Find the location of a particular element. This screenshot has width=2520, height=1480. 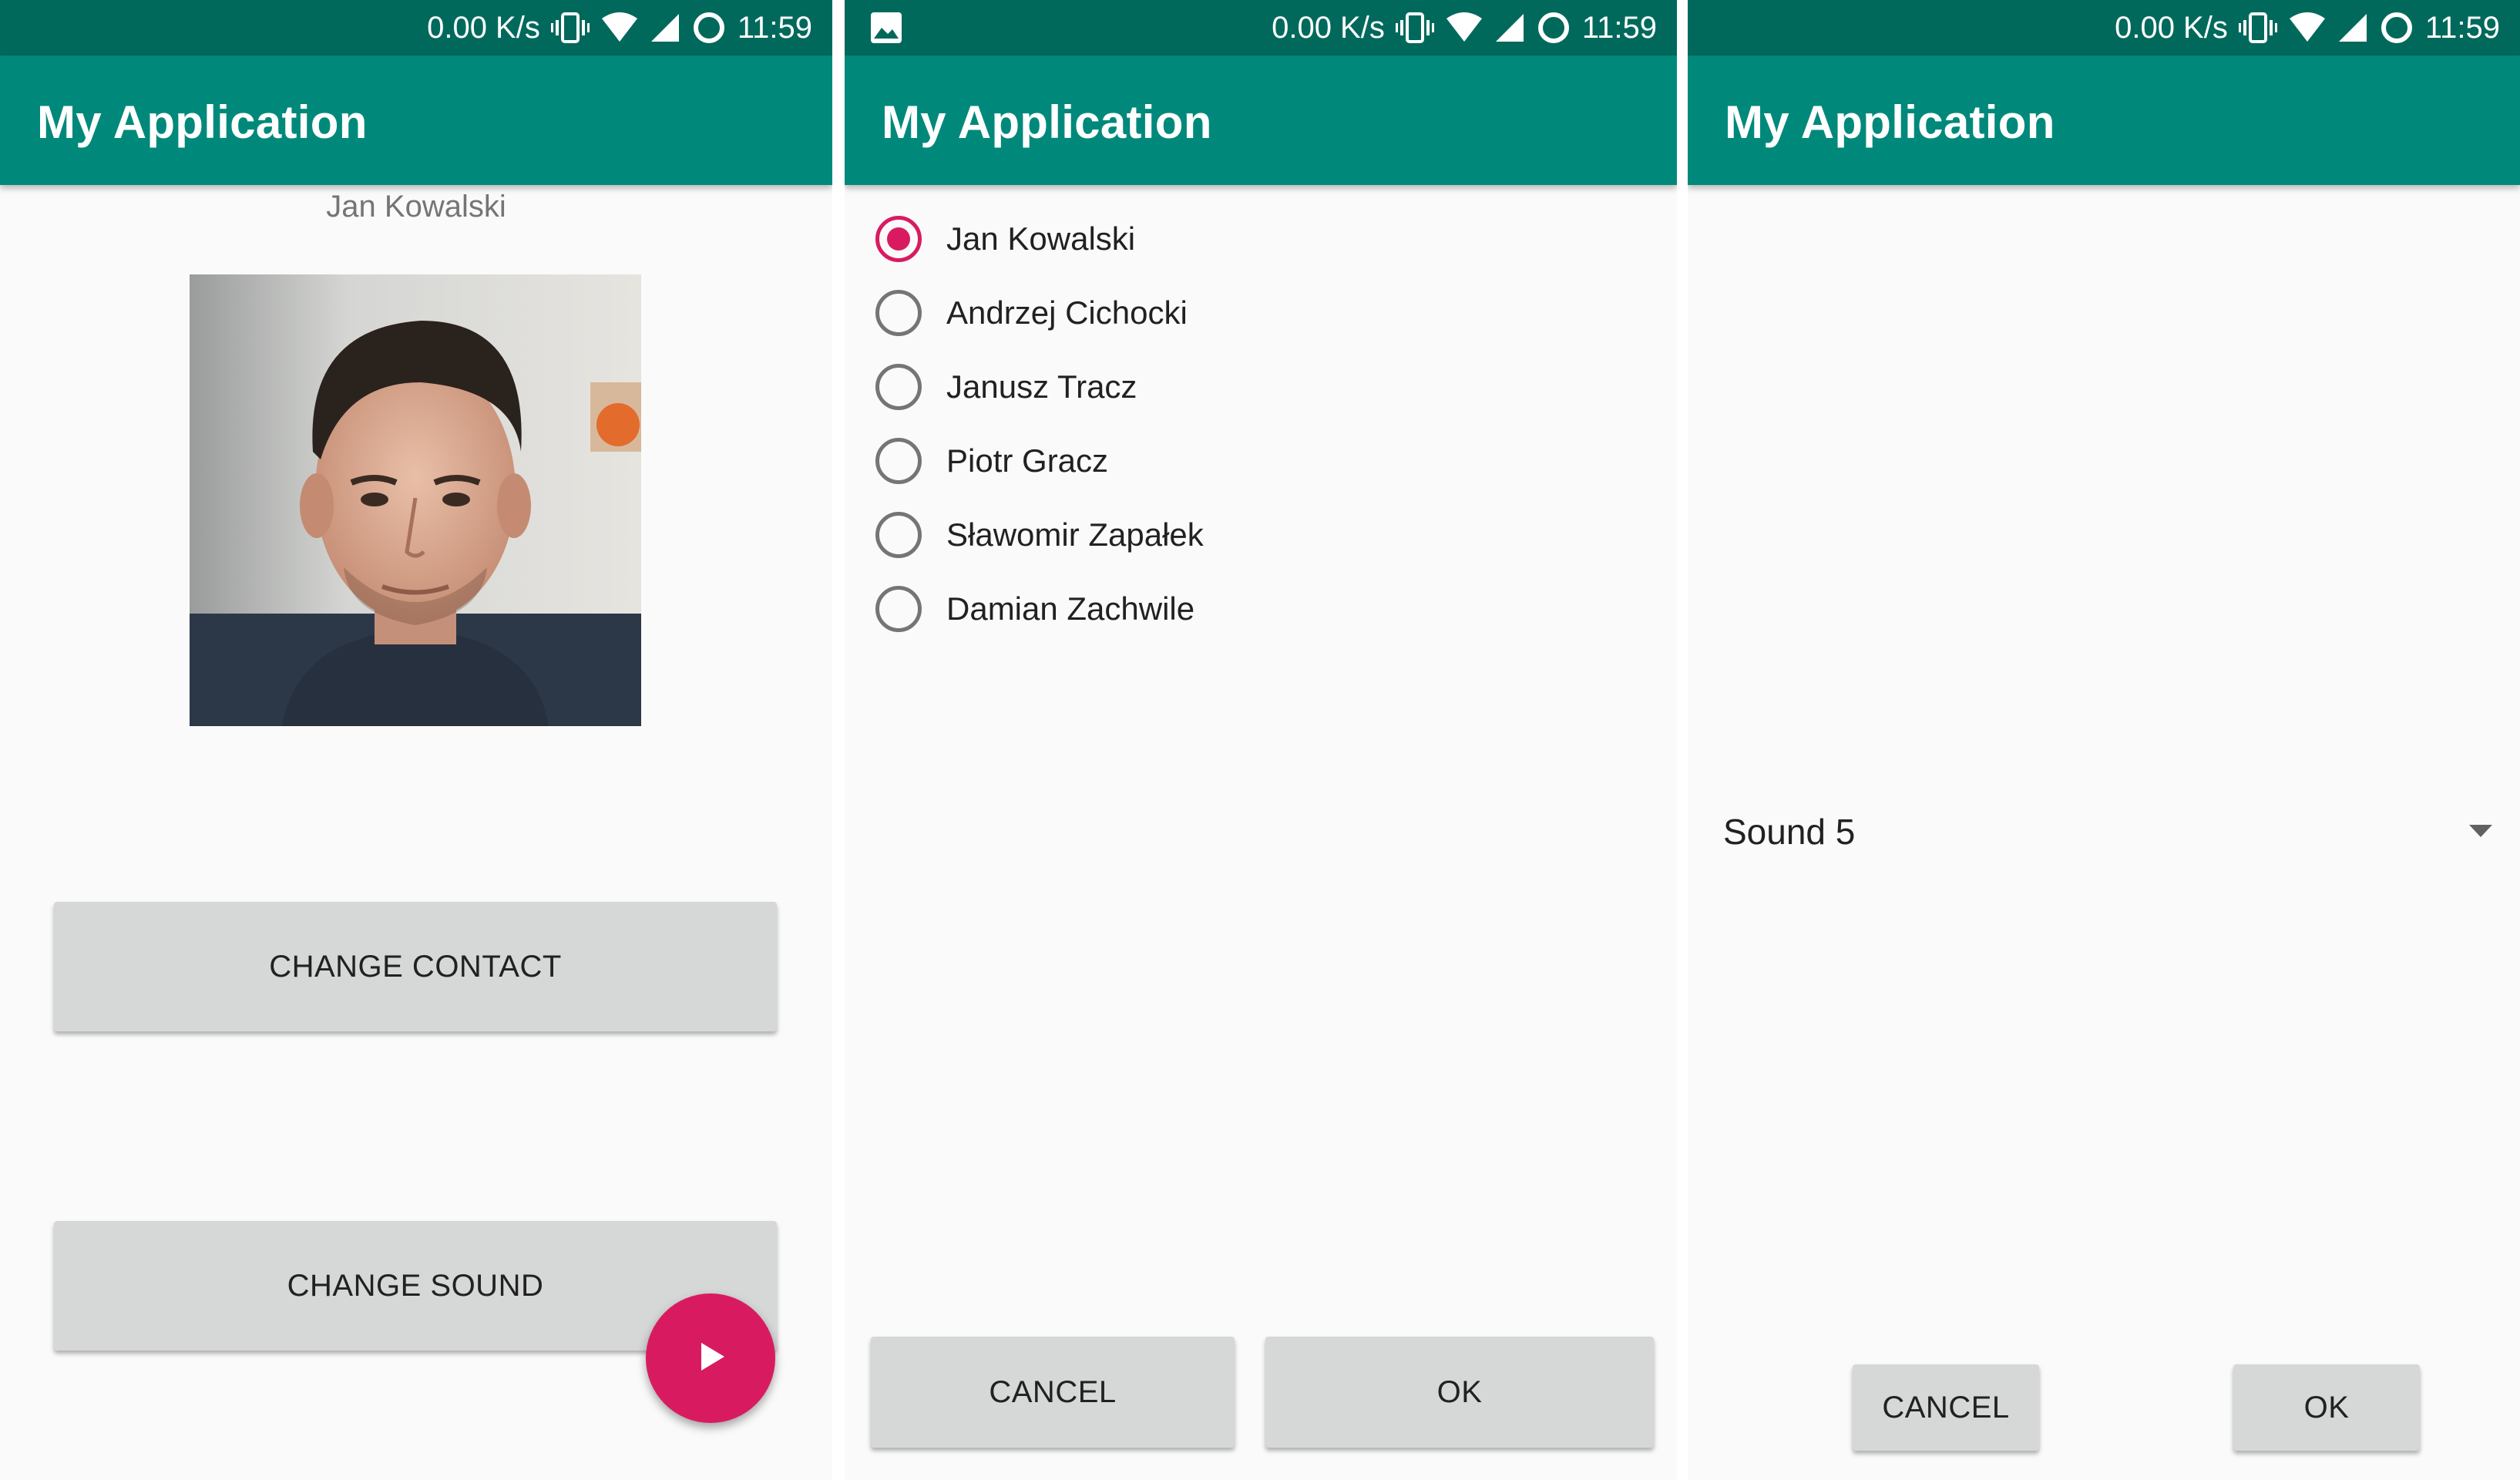

contact-photo is located at coordinates (416, 500).